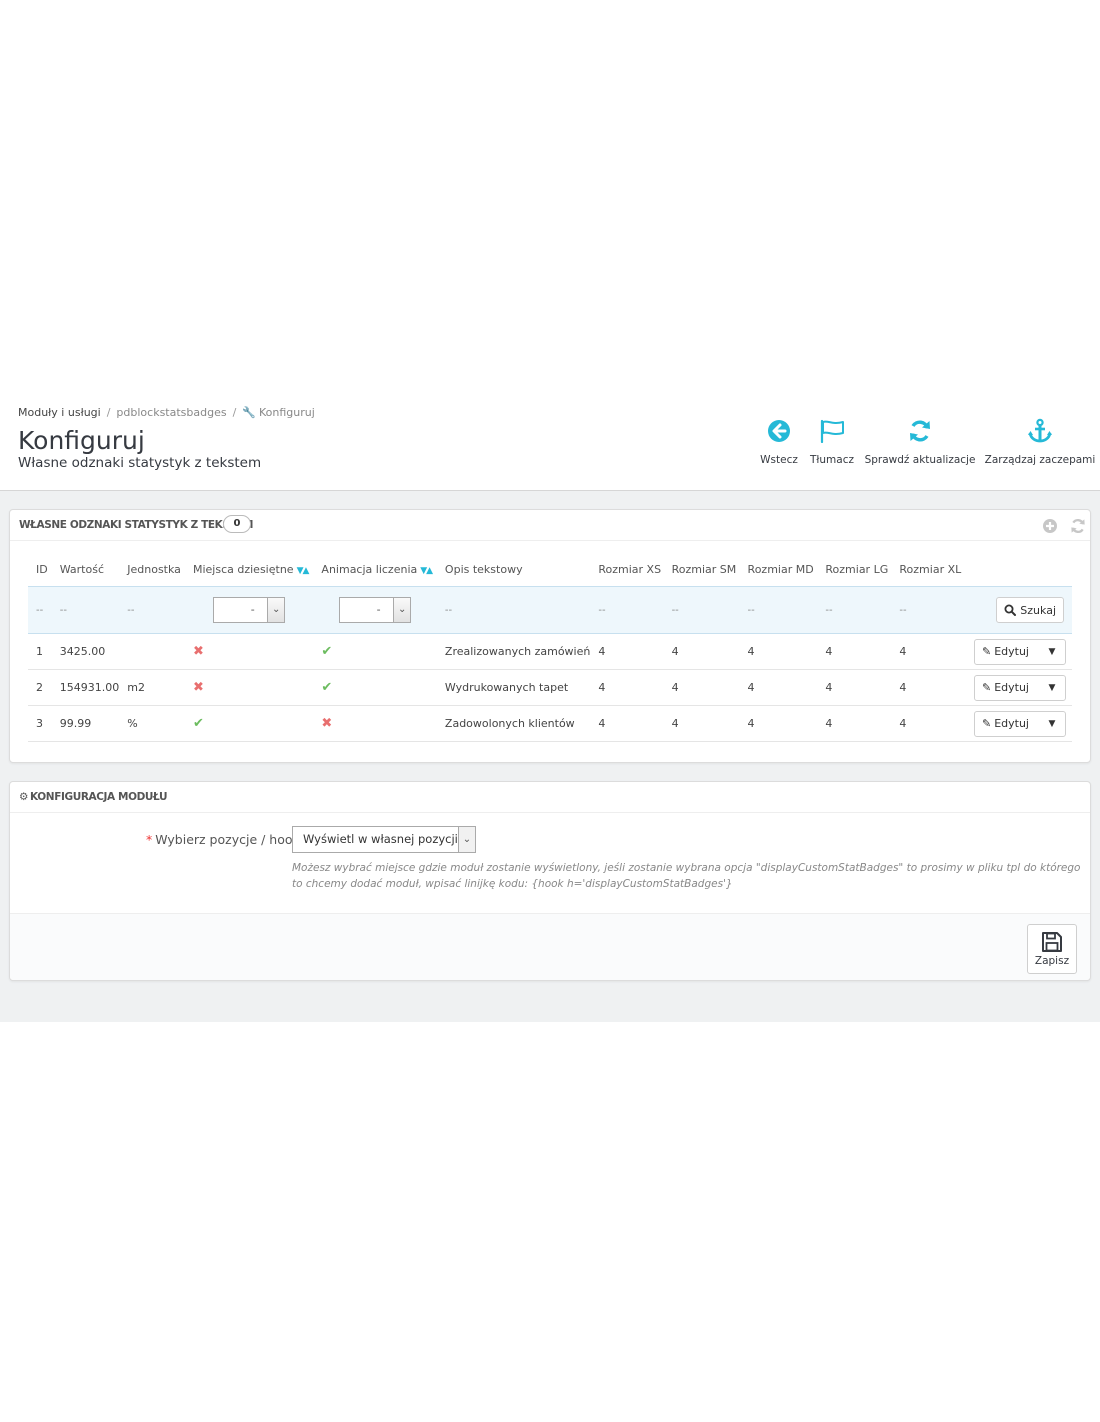 Image resolution: width=1100 pixels, height=1422 pixels. I want to click on filter-size-lg: --, so click(854, 610).